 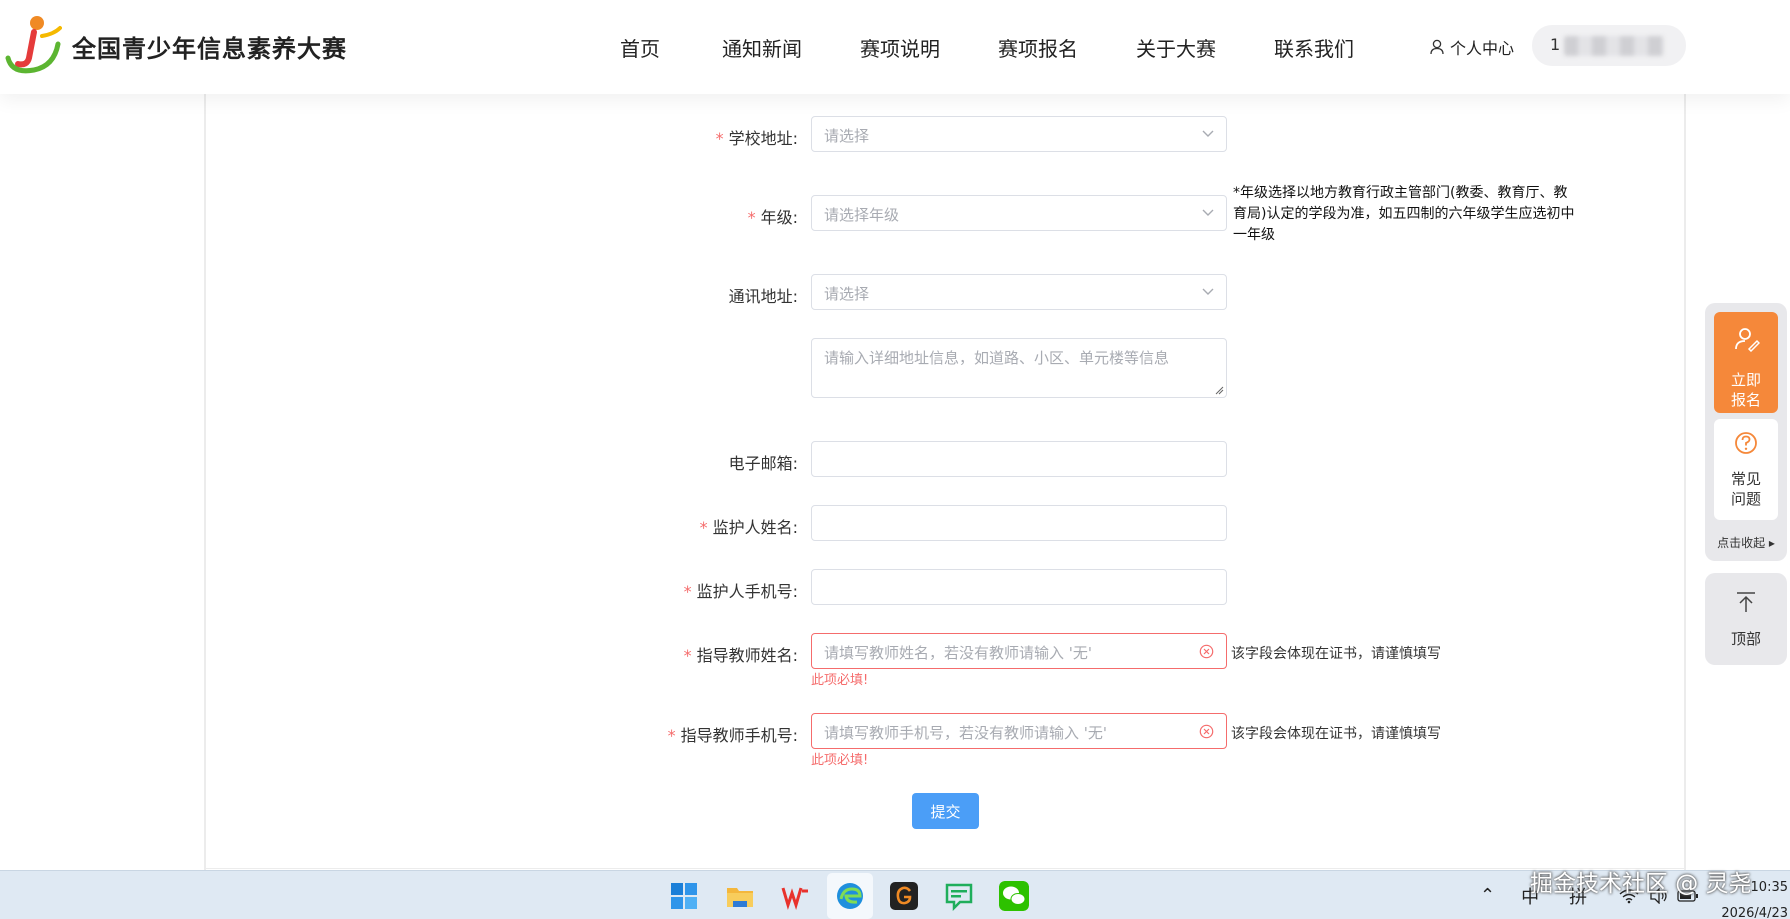 What do you see at coordinates (1336, 734) in the screenshot?
I see `teacher-phone-hint: 该字段会体现在证书，请谨慎填写` at bounding box center [1336, 734].